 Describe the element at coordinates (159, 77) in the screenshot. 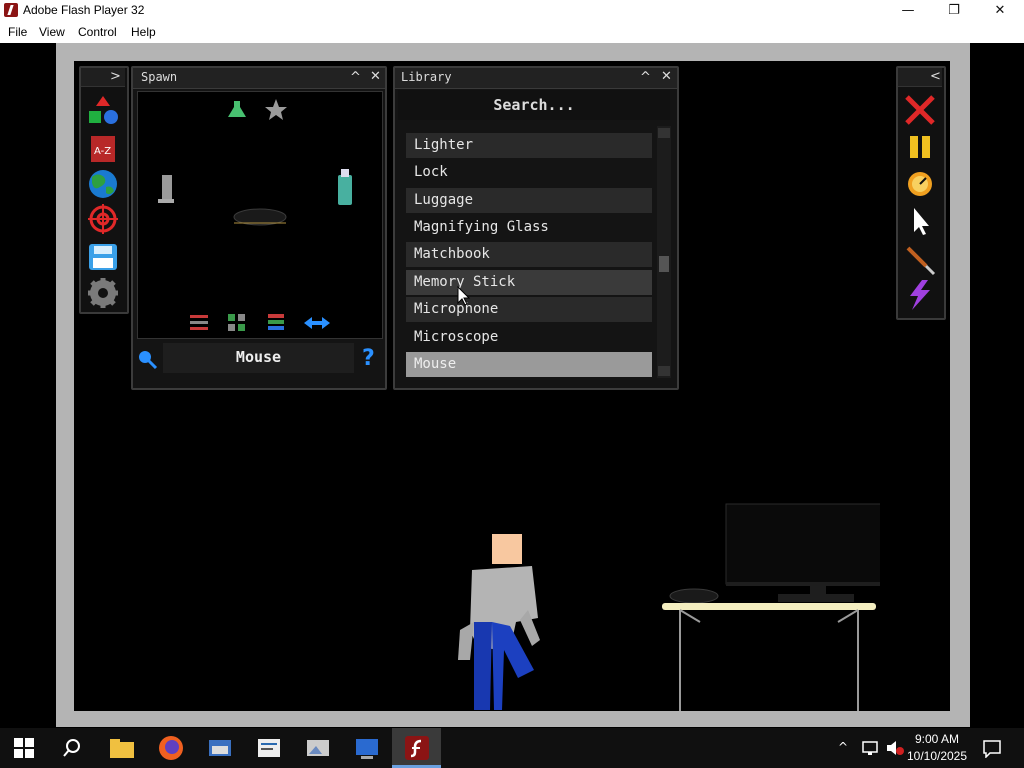

I see `spawn-panel-title: Spawn` at that location.